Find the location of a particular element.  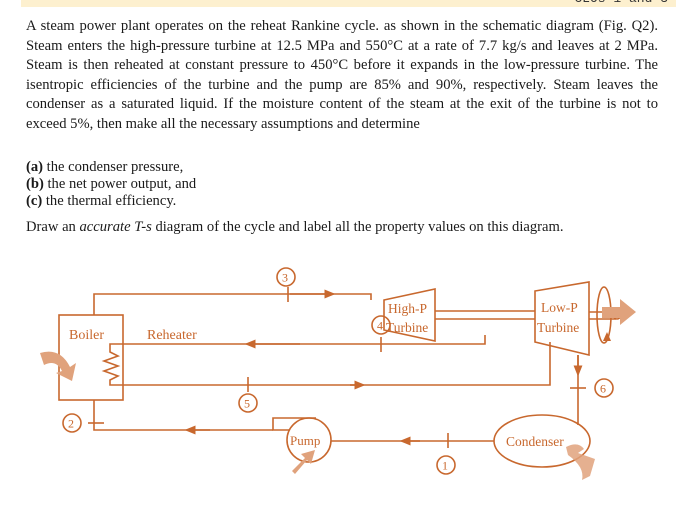

pump-label: Pump is located at coordinates (305, 440).